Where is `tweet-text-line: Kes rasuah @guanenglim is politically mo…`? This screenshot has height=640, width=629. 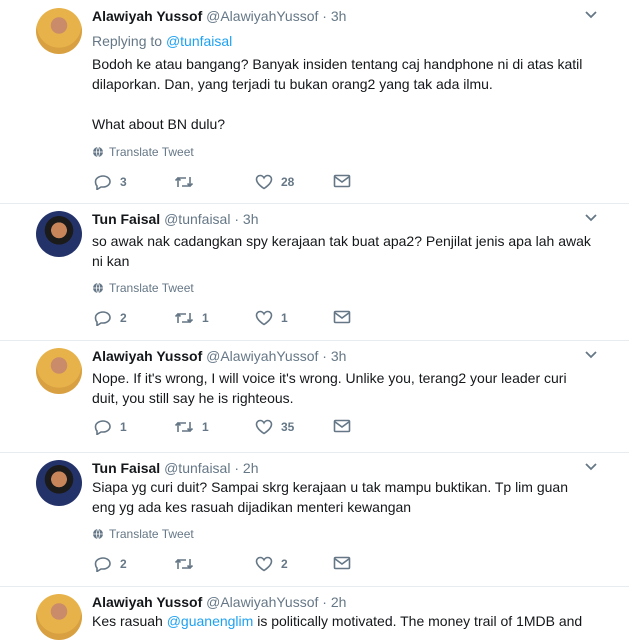 tweet-text-line: Kes rasuah @guanenglim is politically mo… is located at coordinates (337, 621).